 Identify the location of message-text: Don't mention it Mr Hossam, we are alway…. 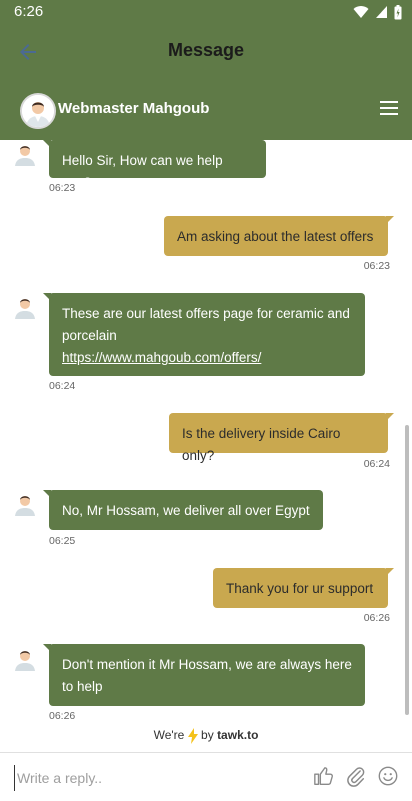
(207, 675).